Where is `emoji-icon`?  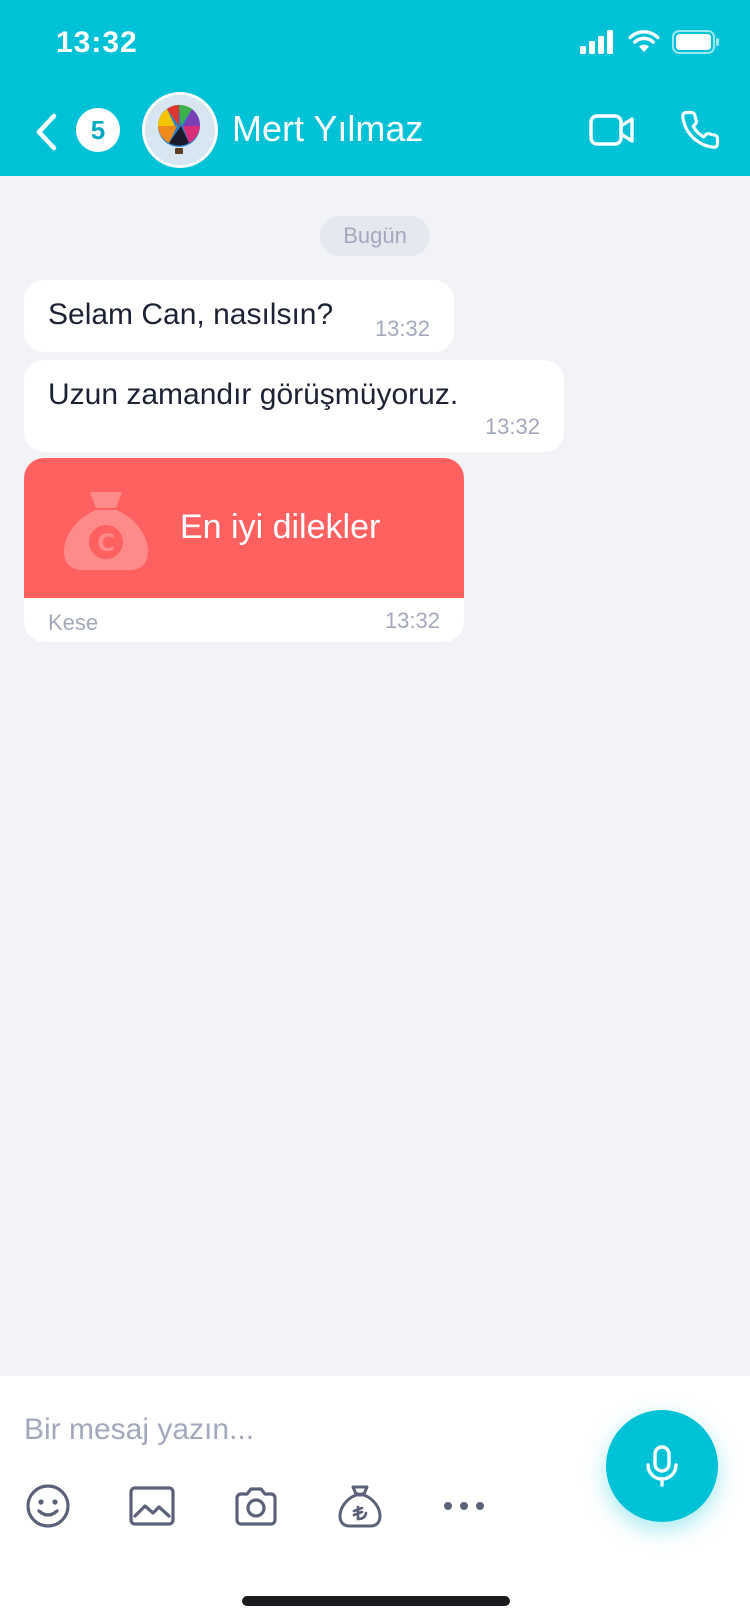
emoji-icon is located at coordinates (48, 1506).